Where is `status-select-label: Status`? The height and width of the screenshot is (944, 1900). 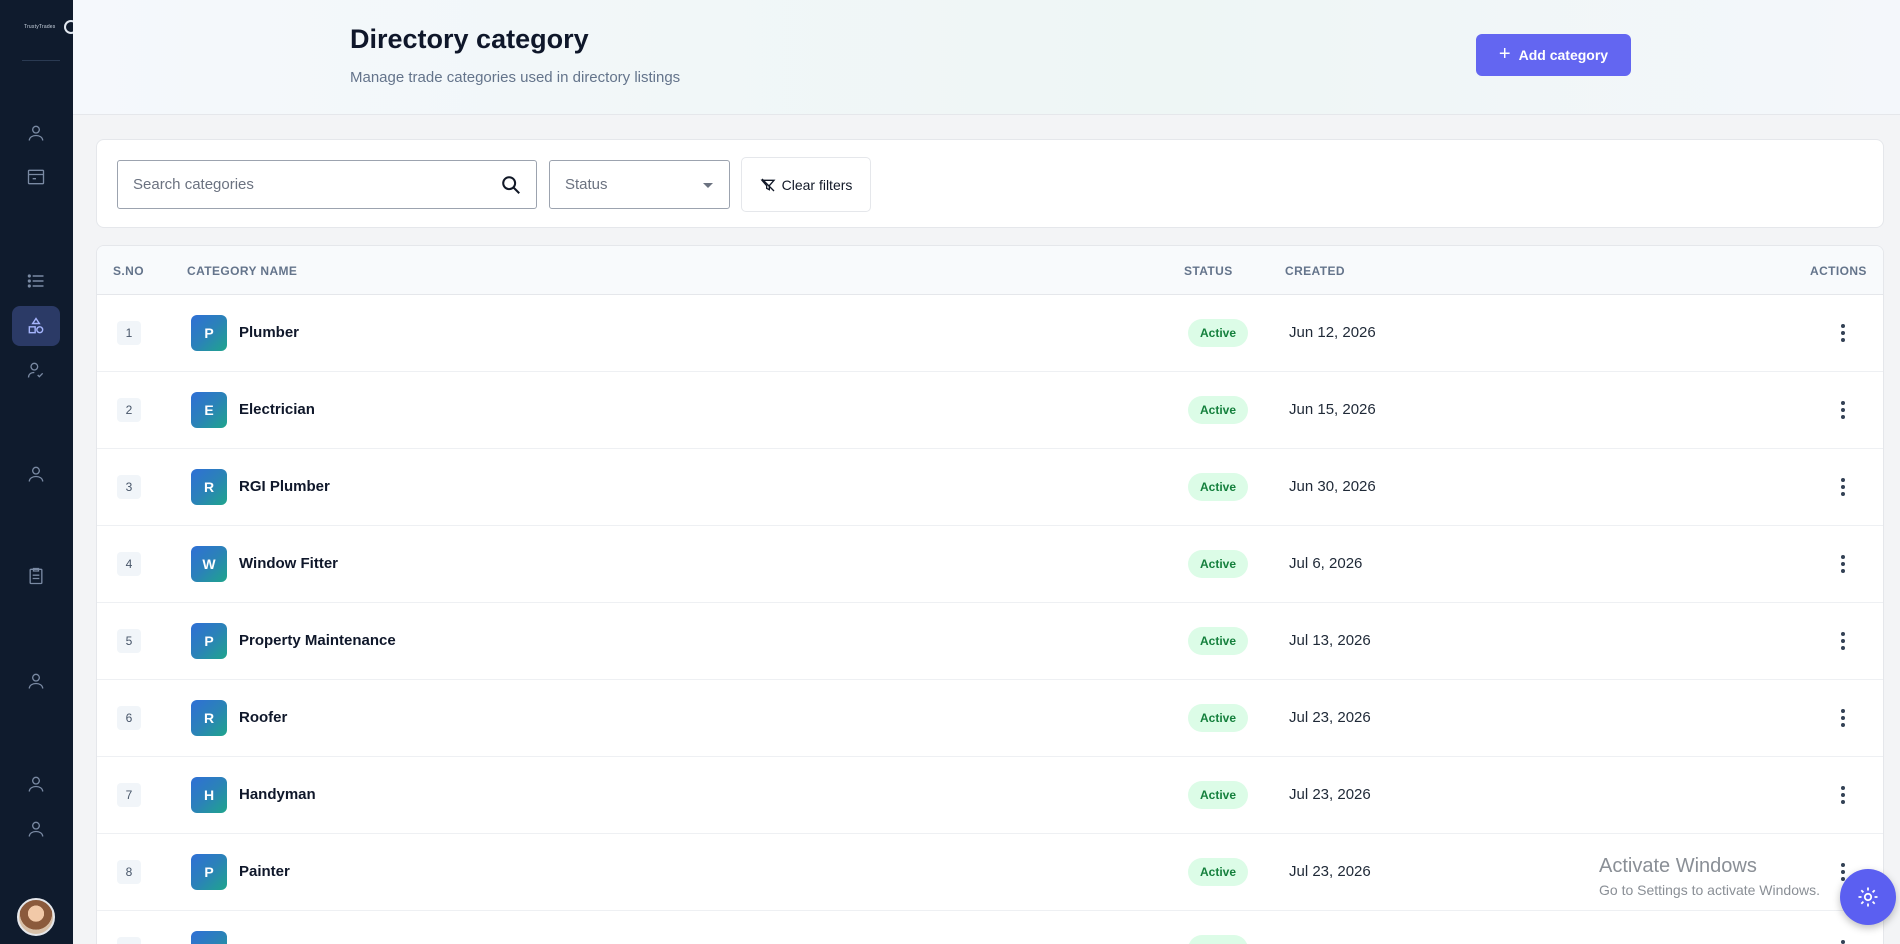 status-select-label: Status is located at coordinates (586, 184).